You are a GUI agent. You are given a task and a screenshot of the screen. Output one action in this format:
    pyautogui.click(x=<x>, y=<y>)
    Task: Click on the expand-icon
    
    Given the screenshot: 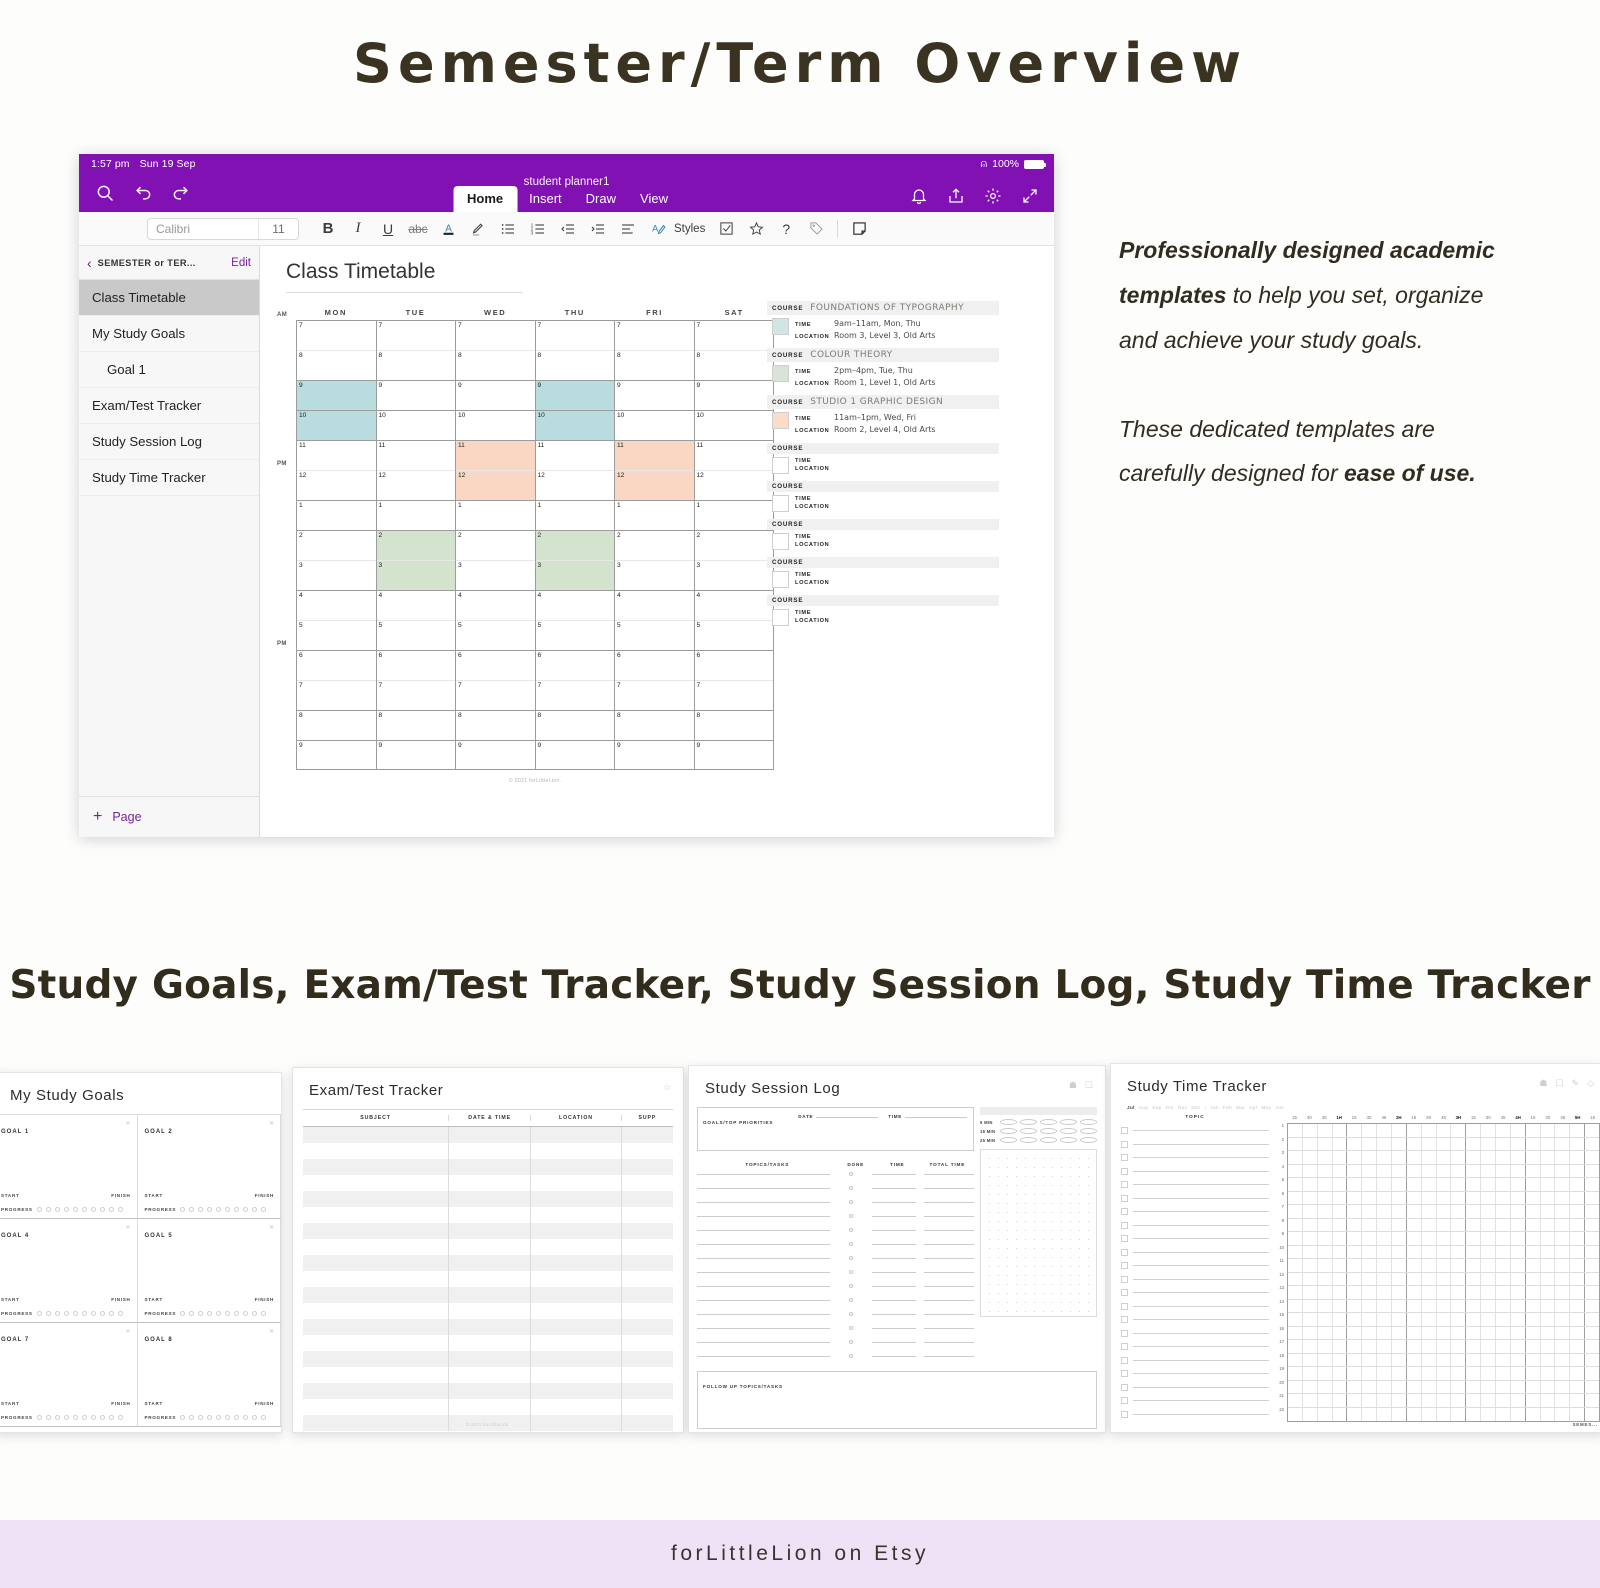 What is the action you would take?
    pyautogui.click(x=1030, y=196)
    